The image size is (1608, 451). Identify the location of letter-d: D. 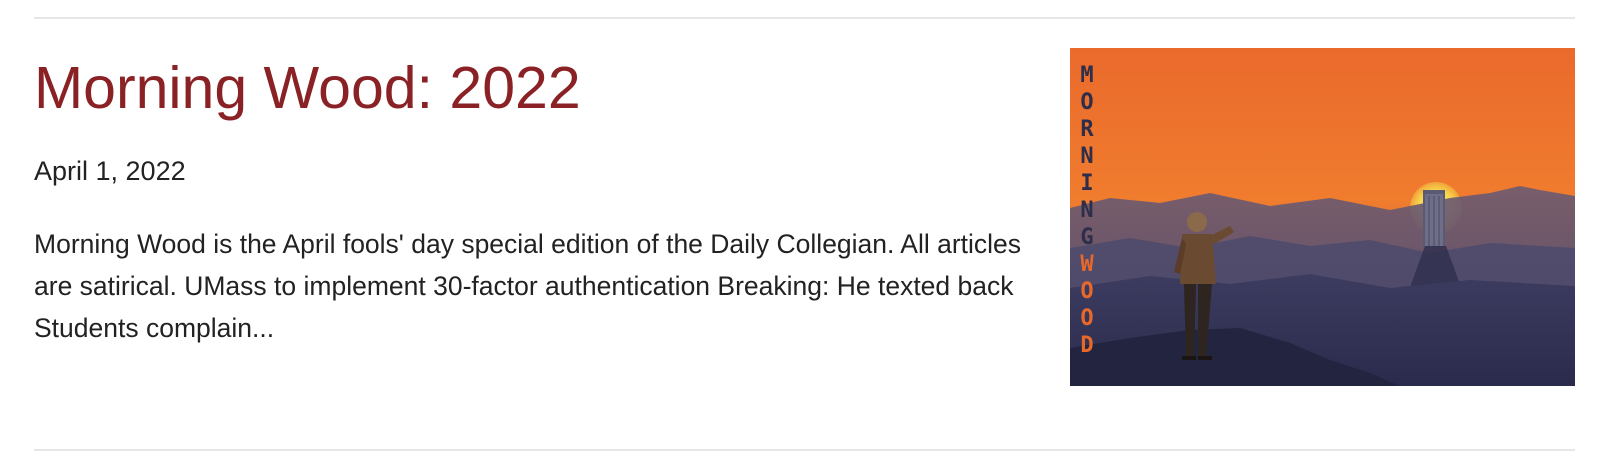
(1087, 345).